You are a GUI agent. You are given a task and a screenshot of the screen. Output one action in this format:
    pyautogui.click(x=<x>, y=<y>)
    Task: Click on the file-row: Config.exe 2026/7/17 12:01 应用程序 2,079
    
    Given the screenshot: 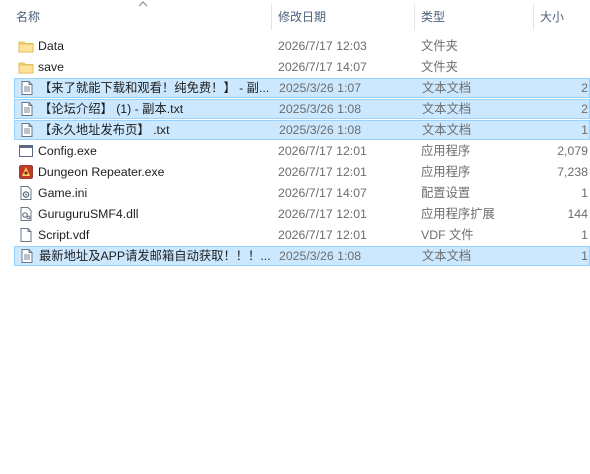 What is the action you would take?
    pyautogui.click(x=302, y=151)
    